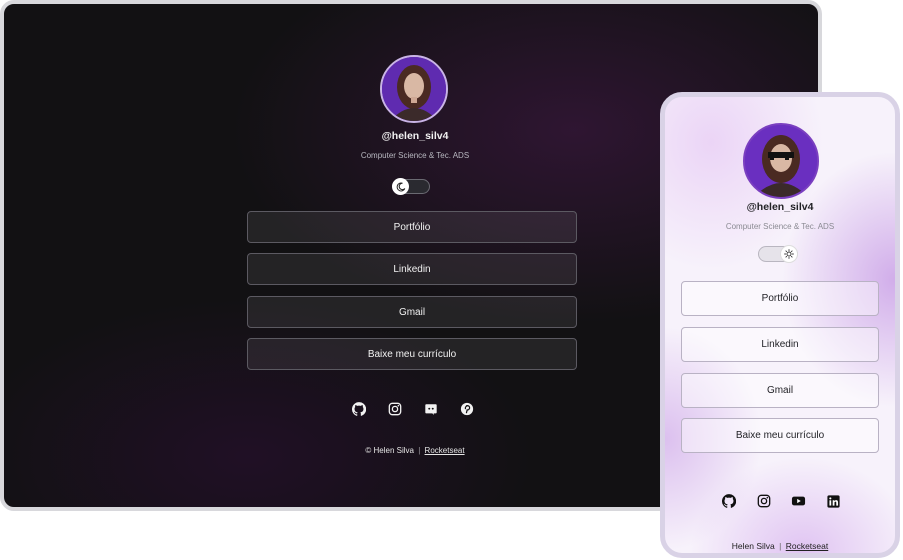  I want to click on footer-copyright: © Helen Silva, so click(389, 450).